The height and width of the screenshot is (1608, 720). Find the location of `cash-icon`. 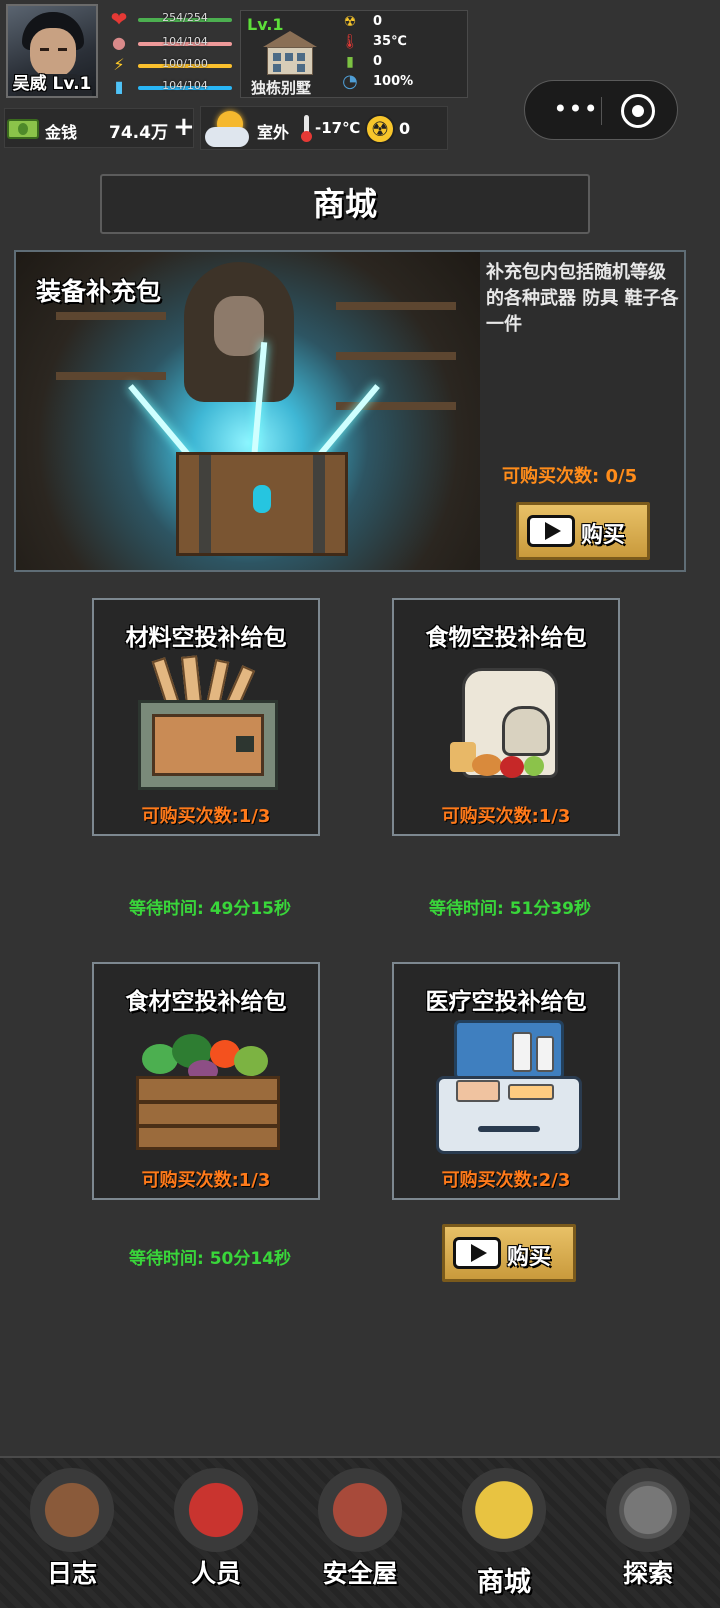

cash-icon is located at coordinates (23, 129).